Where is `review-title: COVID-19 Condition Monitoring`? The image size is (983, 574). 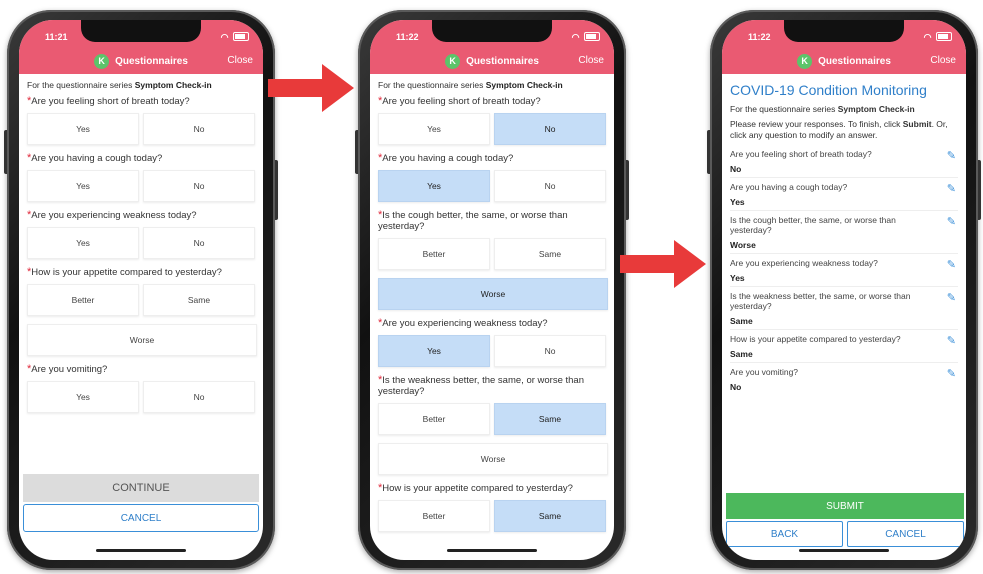
review-title: COVID-19 Condition Monitoring is located at coordinates (828, 90).